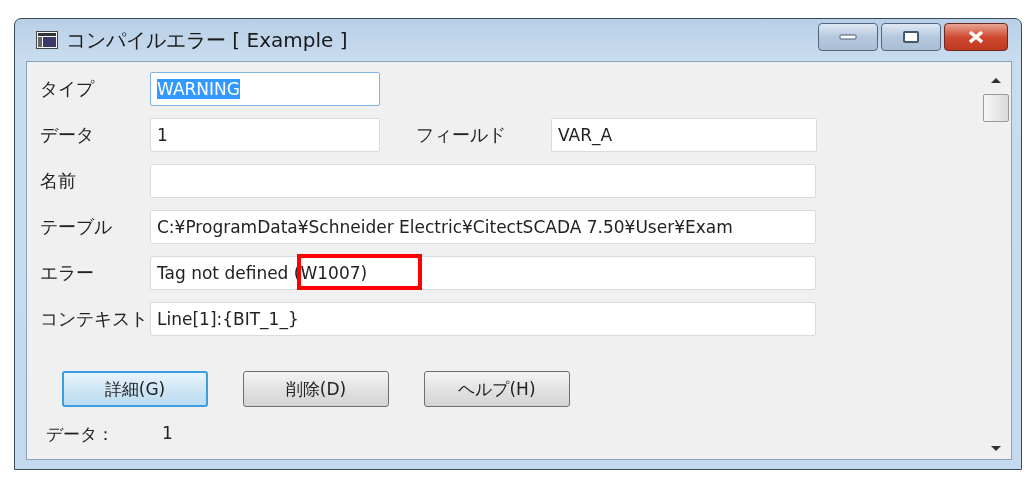  Describe the element at coordinates (265, 135) in the screenshot. I see `input-field: 1` at that location.